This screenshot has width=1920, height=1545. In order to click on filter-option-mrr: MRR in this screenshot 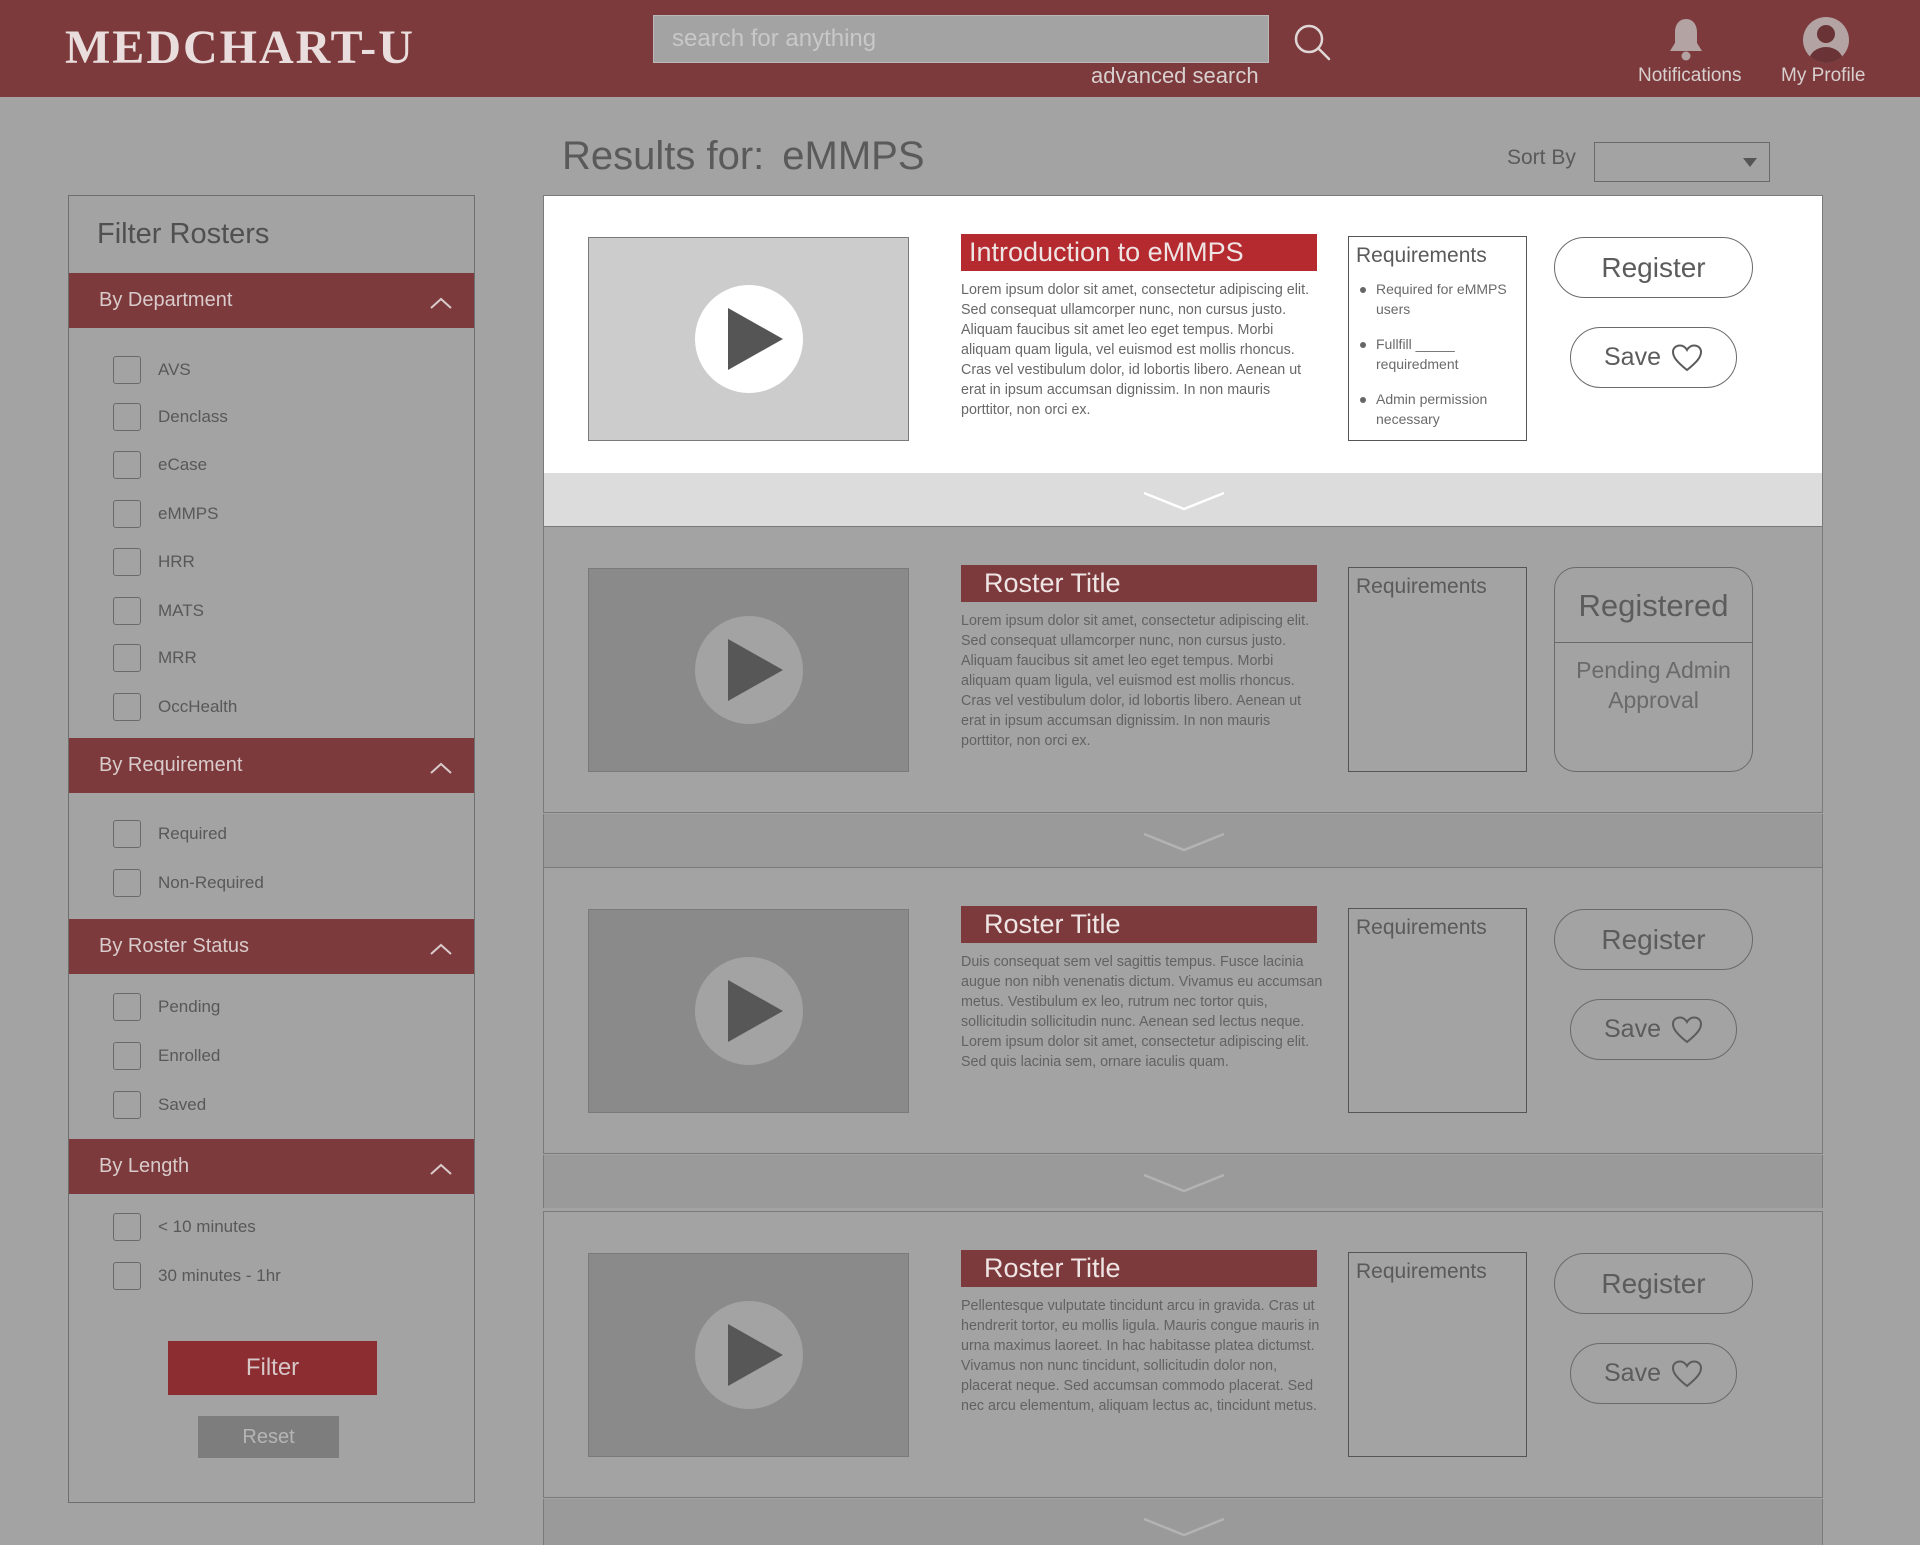, I will do `click(155, 658)`.